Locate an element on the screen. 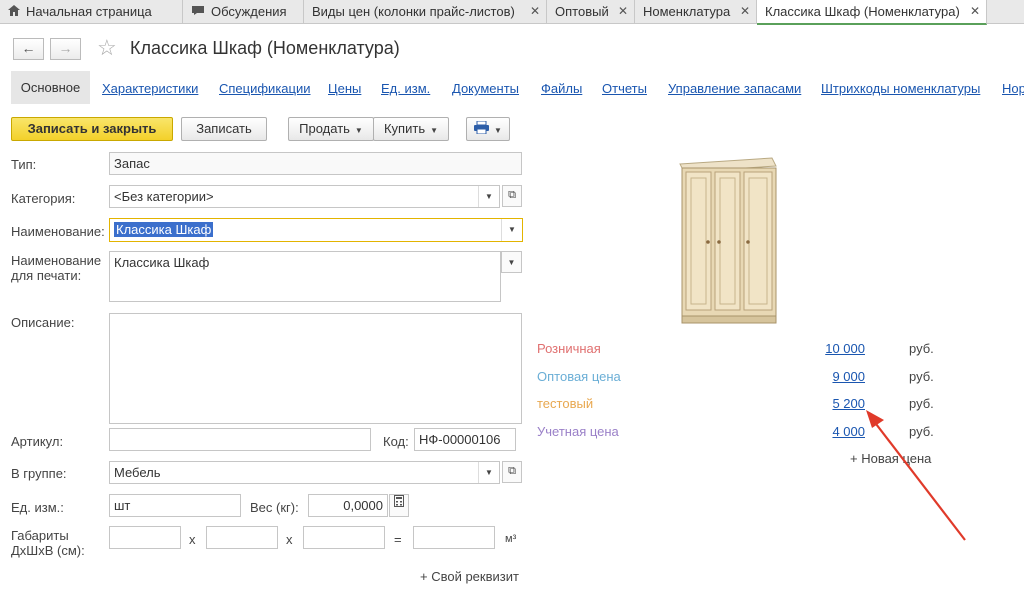  dims-equals: = is located at coordinates (398, 539).